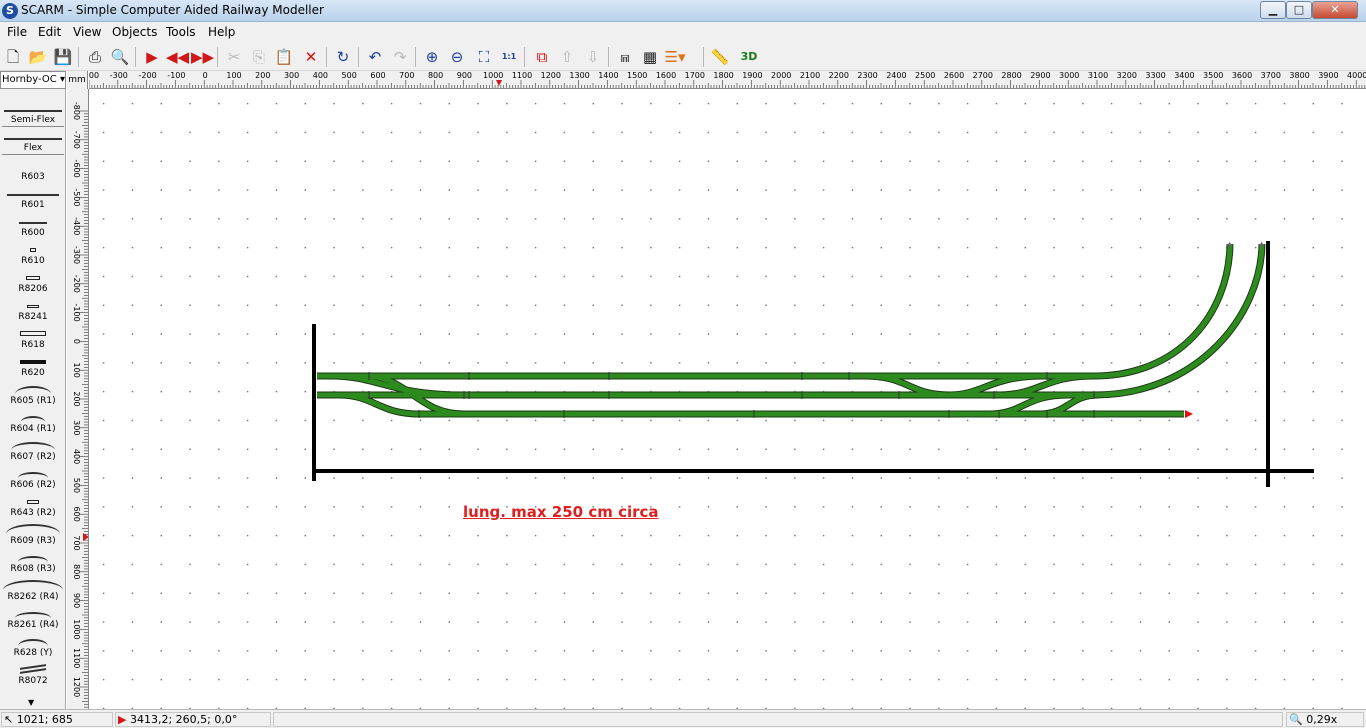 The width and height of the screenshot is (1366, 728). What do you see at coordinates (33, 617) in the screenshot?
I see `palette-item: R8261 (R4)` at bounding box center [33, 617].